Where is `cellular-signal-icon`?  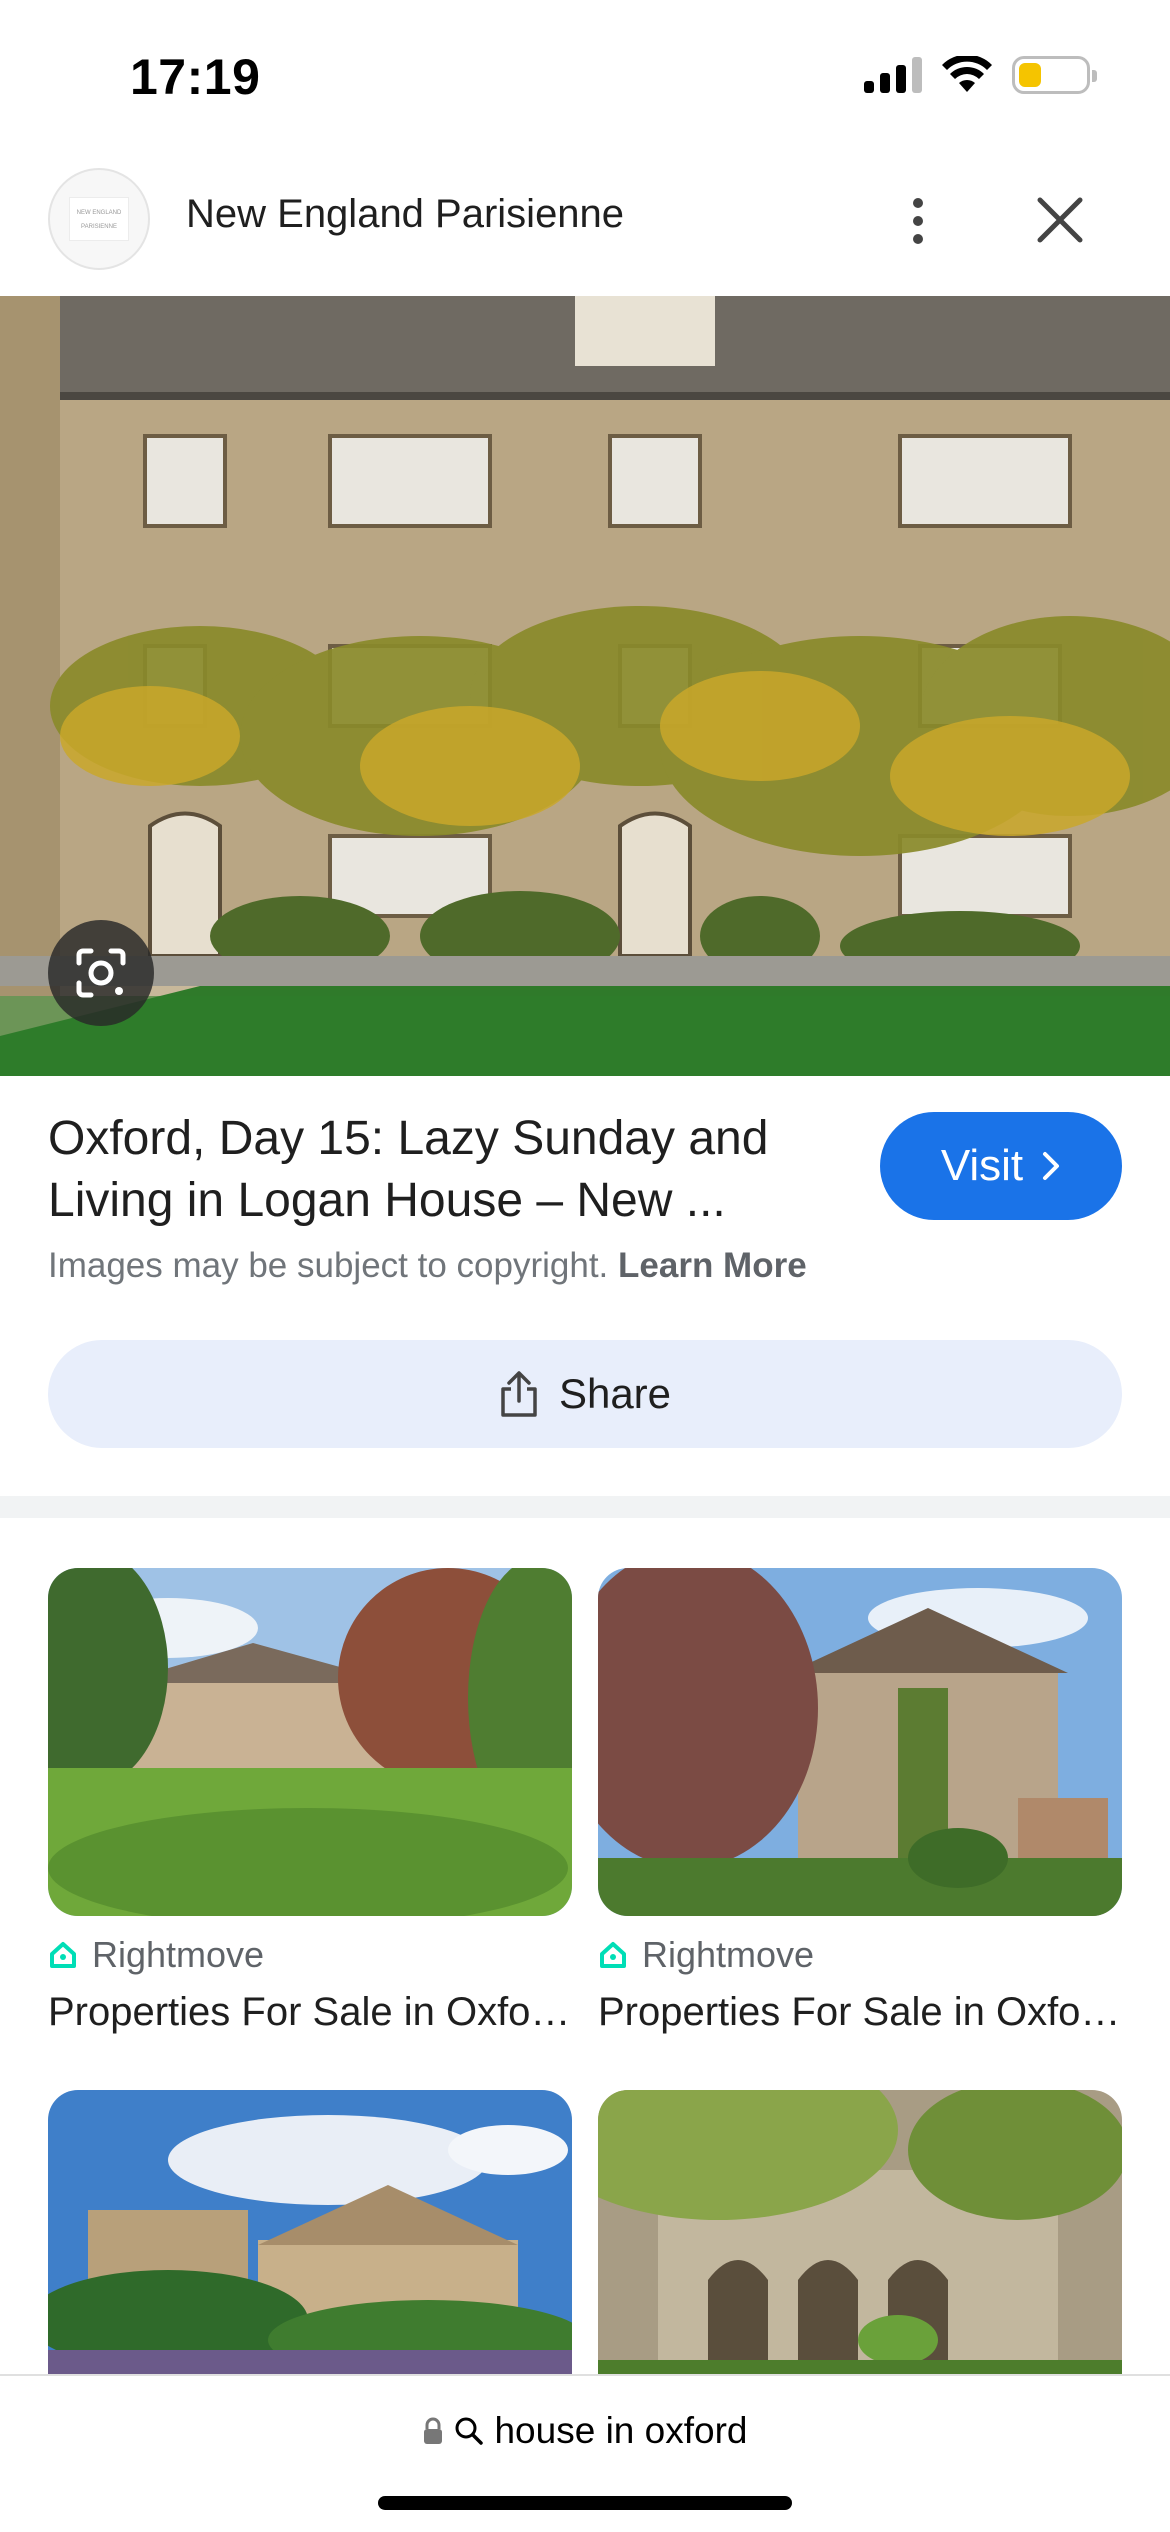
cellular-signal-icon is located at coordinates (893, 75).